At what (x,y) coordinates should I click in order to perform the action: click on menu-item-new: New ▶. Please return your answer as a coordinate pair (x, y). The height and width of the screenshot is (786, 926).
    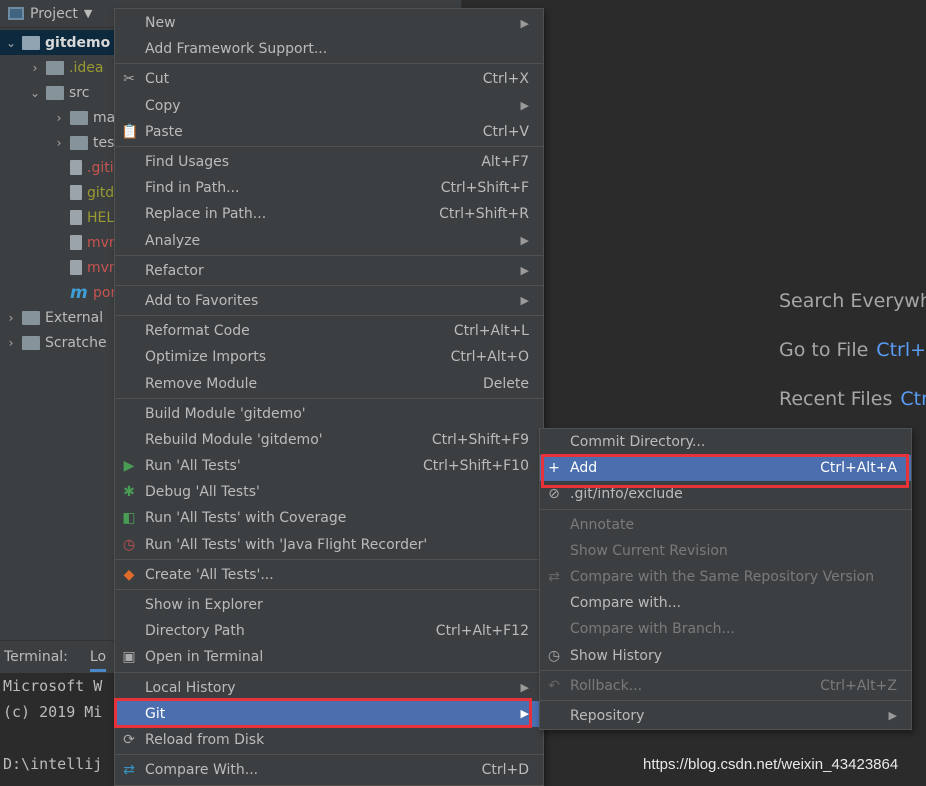
    Looking at the image, I should click on (329, 23).